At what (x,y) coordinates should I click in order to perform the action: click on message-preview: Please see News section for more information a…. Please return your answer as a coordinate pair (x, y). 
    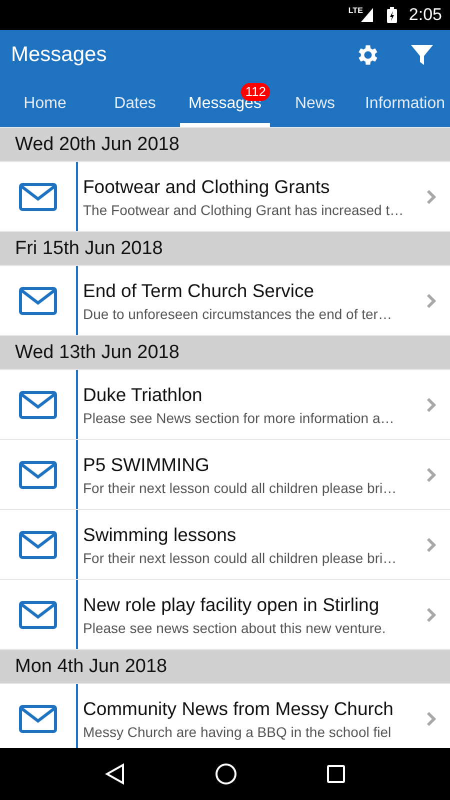
    Looking at the image, I should click on (239, 418).